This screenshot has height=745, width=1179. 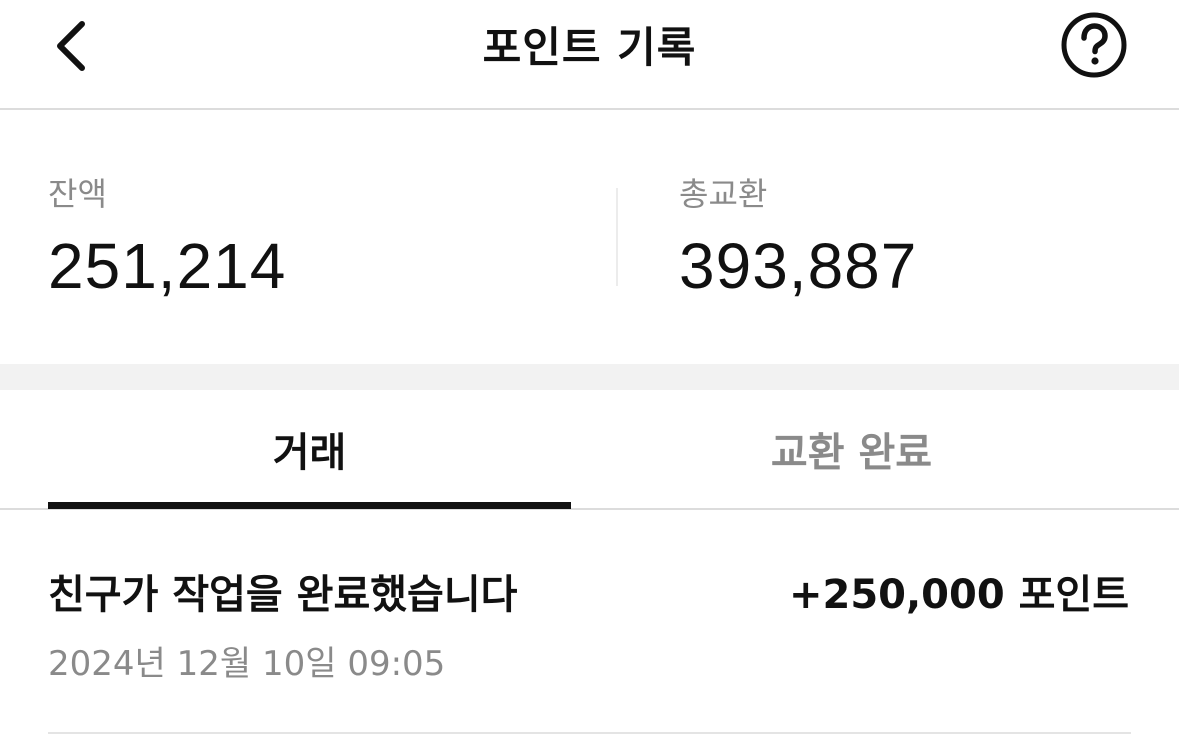 I want to click on help-button, so click(x=1094, y=45).